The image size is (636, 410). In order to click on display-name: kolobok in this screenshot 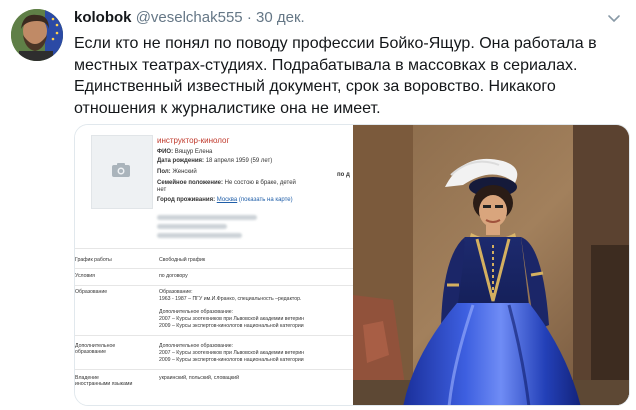, I will do `click(103, 17)`.